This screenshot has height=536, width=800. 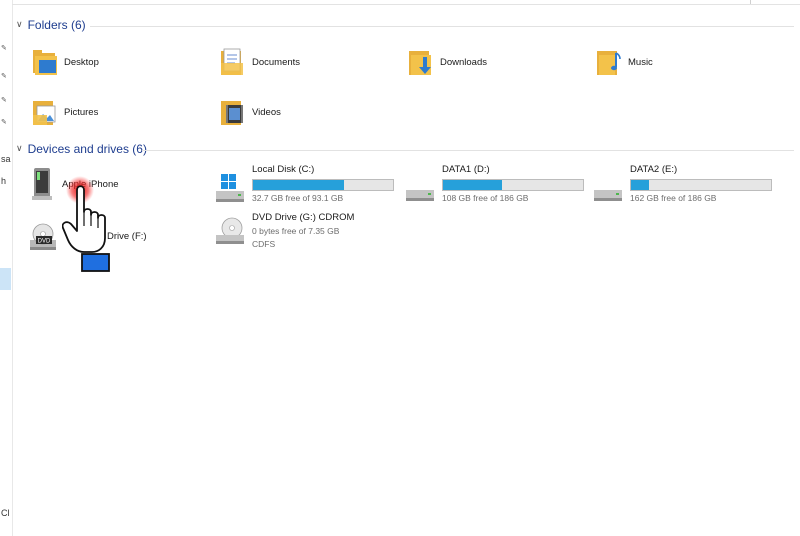 What do you see at coordinates (42, 184) in the screenshot?
I see `iphone-device-icon` at bounding box center [42, 184].